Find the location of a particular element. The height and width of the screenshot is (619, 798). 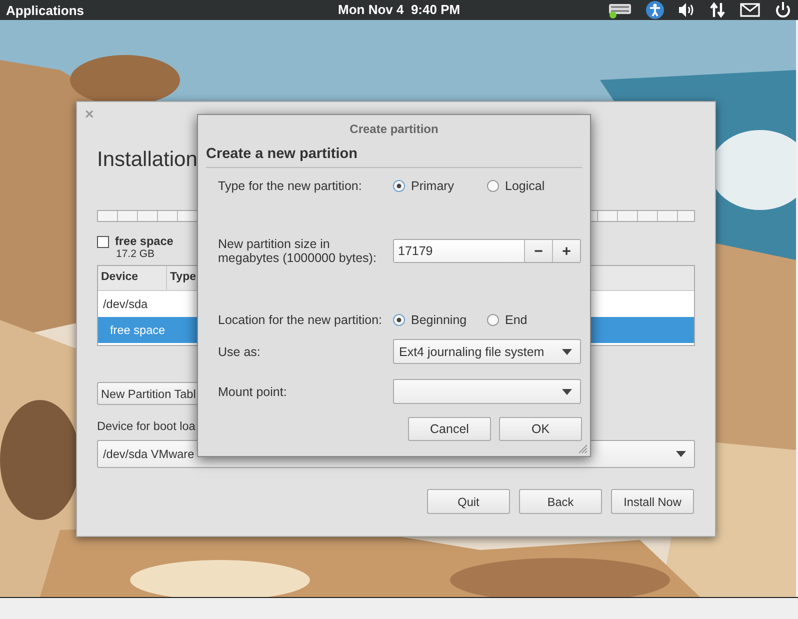

field-label: New partition size in megabytes (1000000 bytes): is located at coordinates (298, 251).